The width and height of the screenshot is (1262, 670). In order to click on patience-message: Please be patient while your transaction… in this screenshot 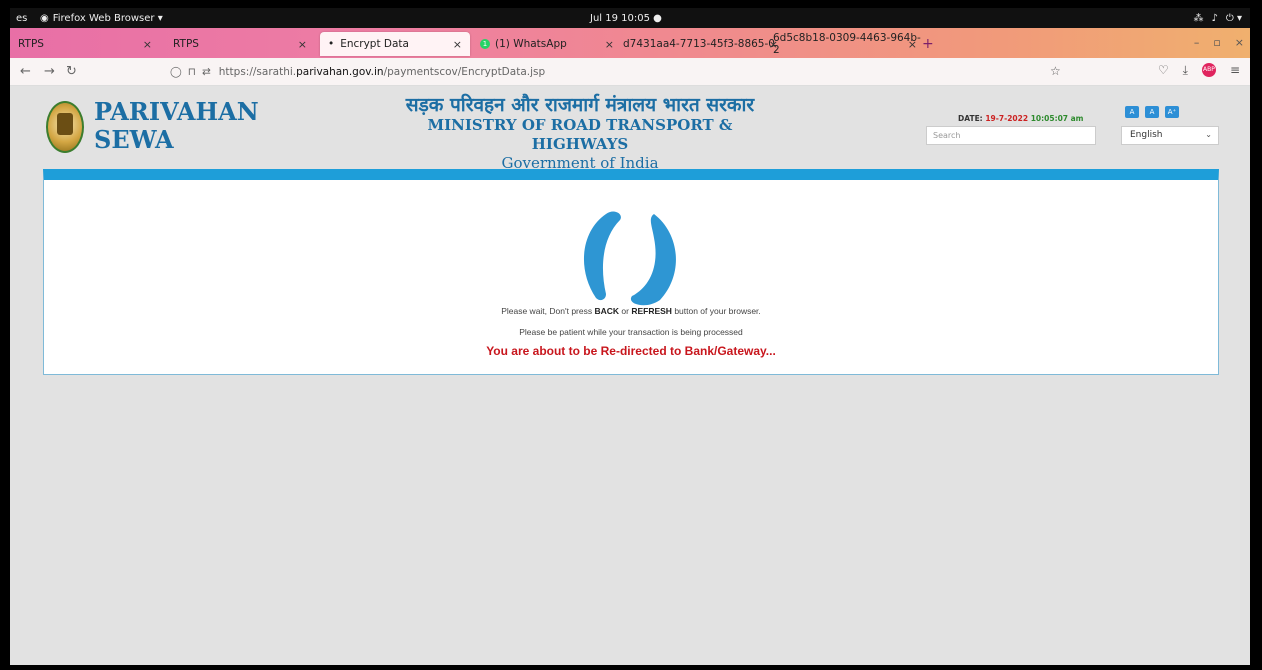, I will do `click(631, 332)`.